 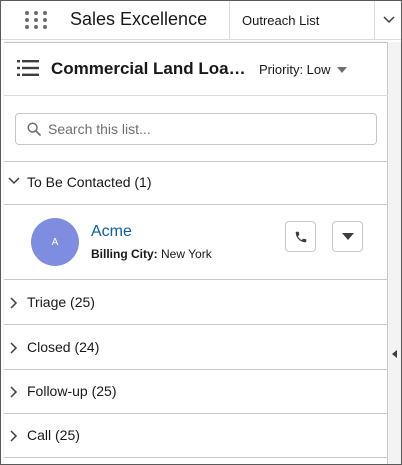 I want to click on phone-icon, so click(x=300, y=236).